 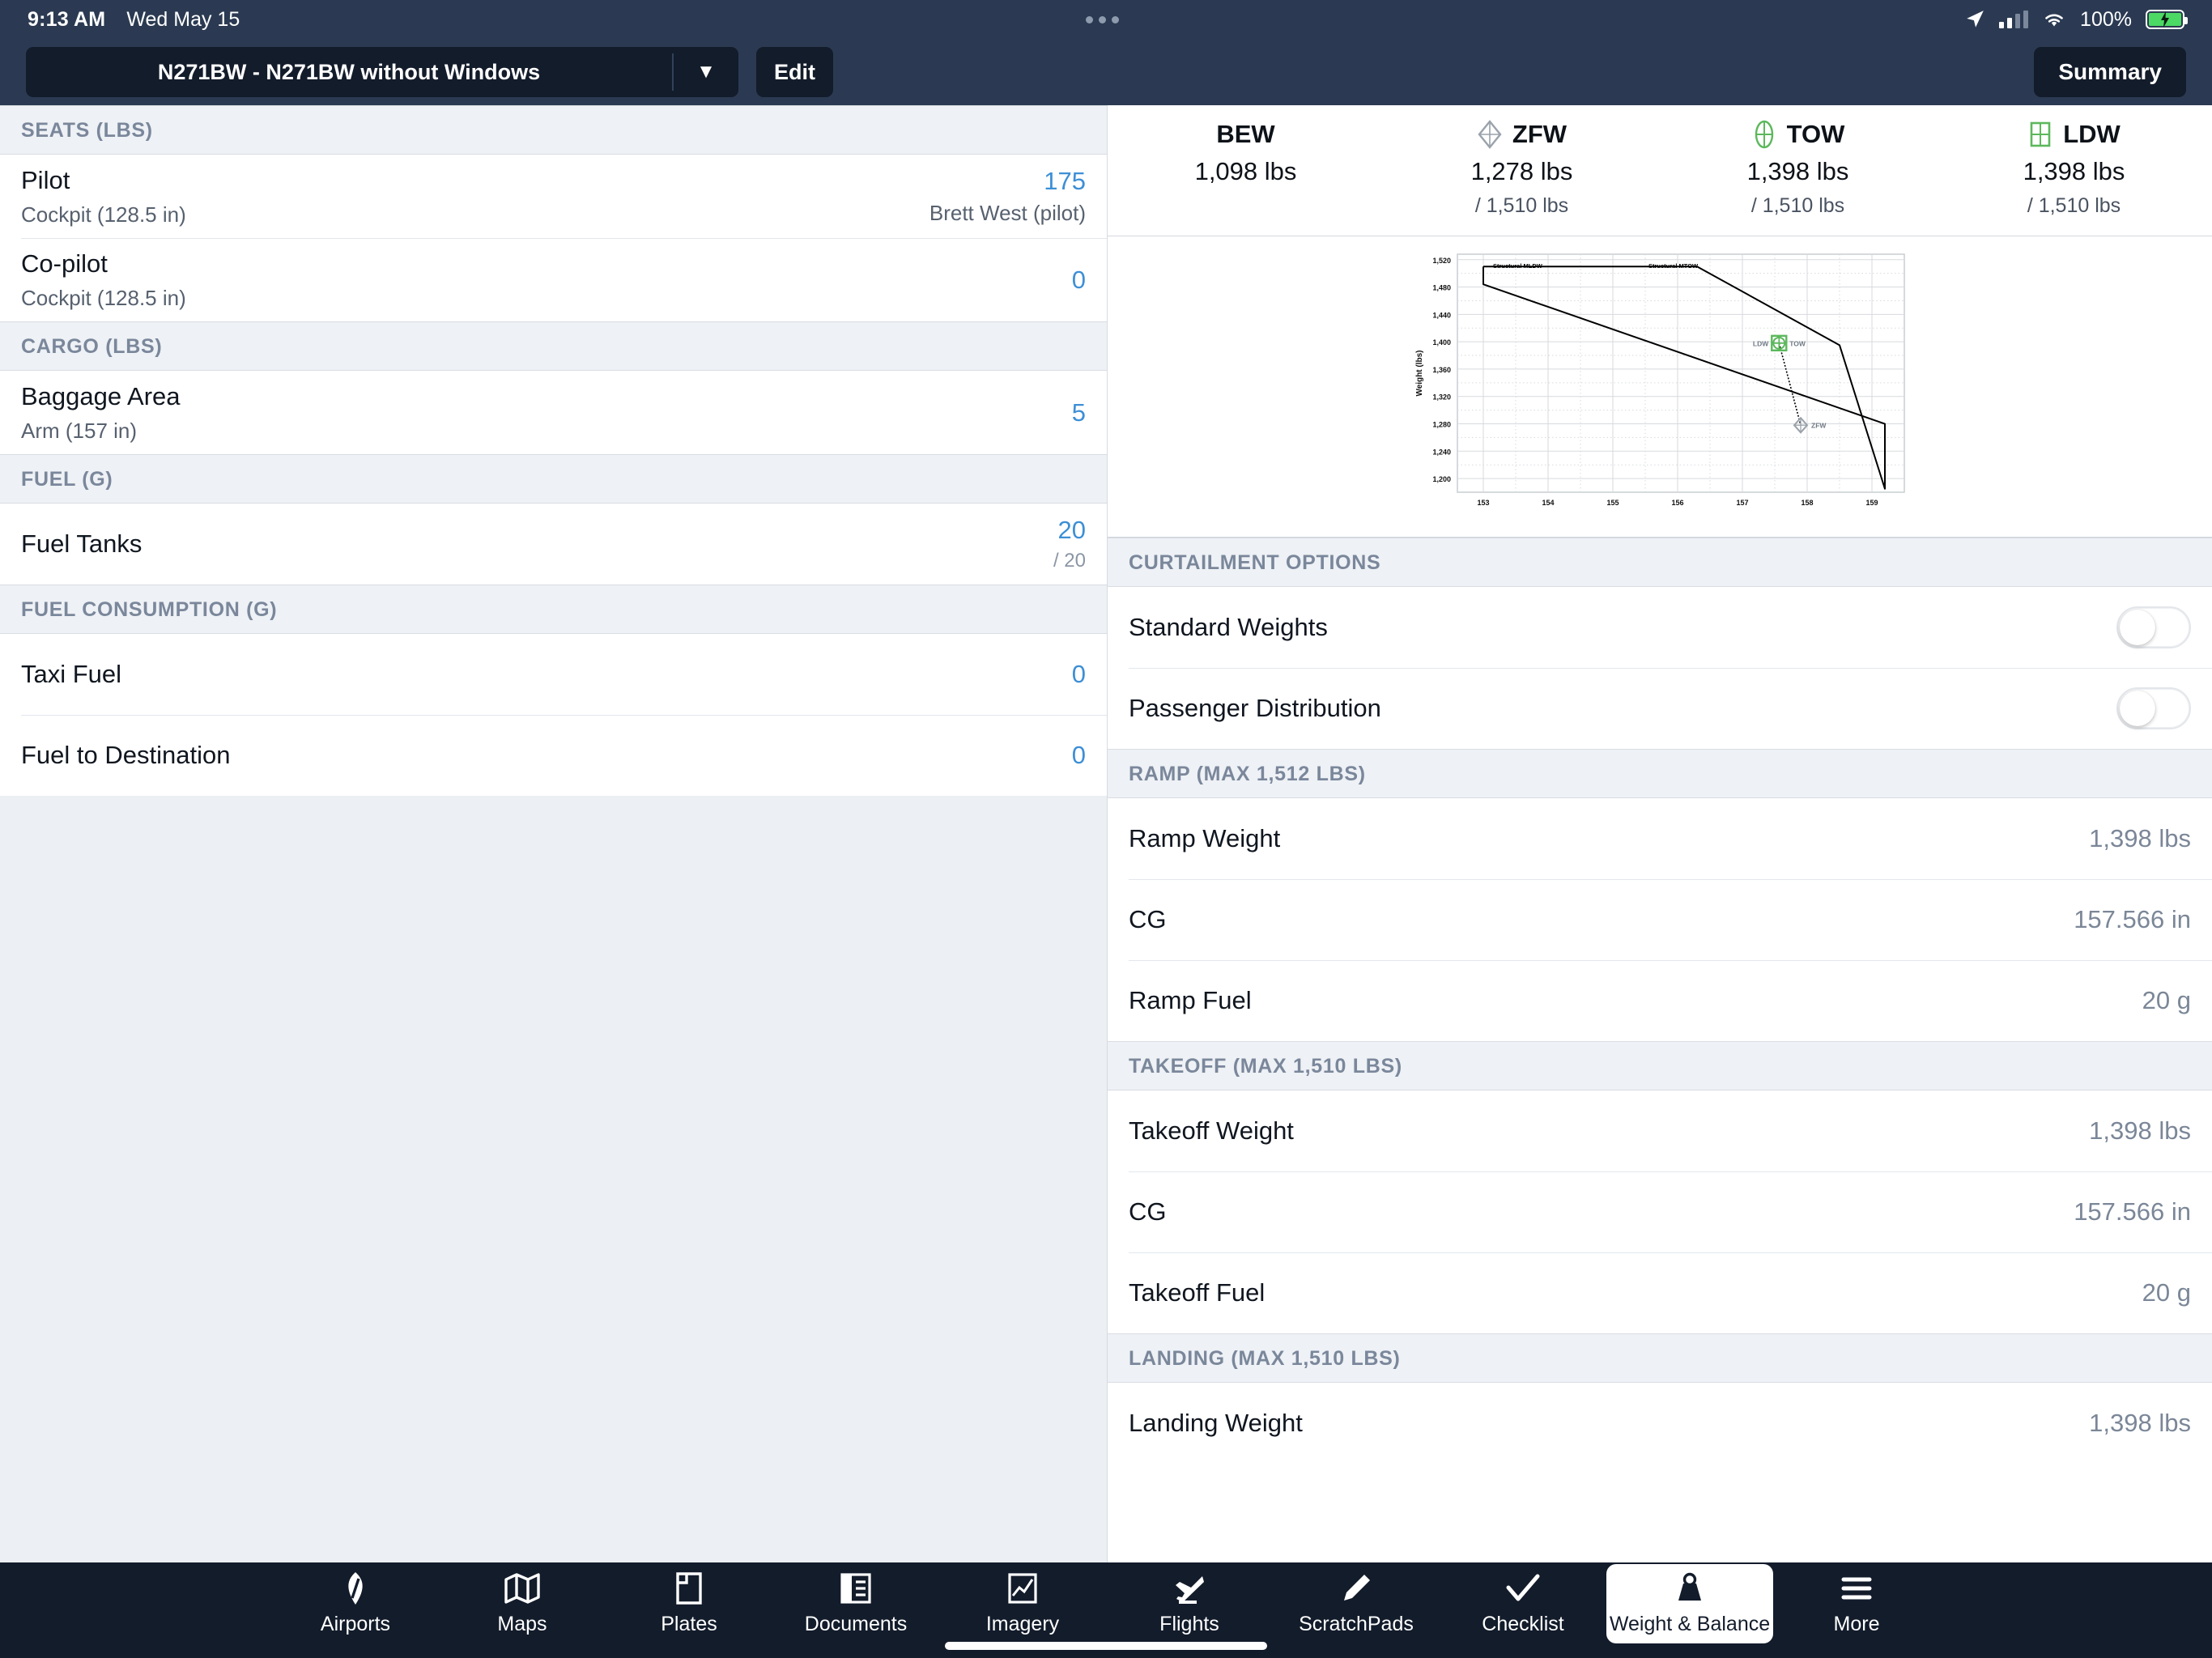 I want to click on tab-plates: Plates, so click(x=689, y=1603).